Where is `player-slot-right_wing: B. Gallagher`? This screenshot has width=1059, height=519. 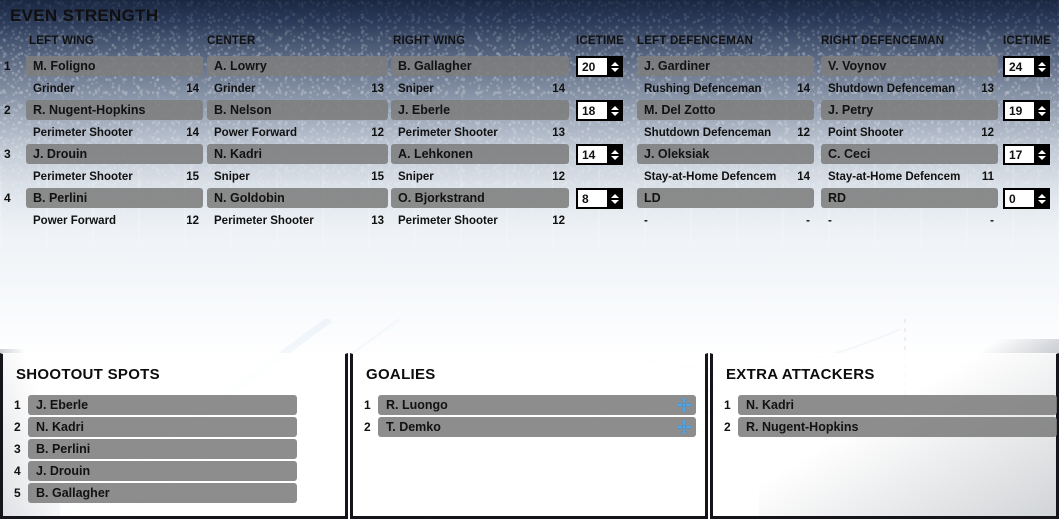
player-slot-right_wing: B. Gallagher is located at coordinates (480, 66).